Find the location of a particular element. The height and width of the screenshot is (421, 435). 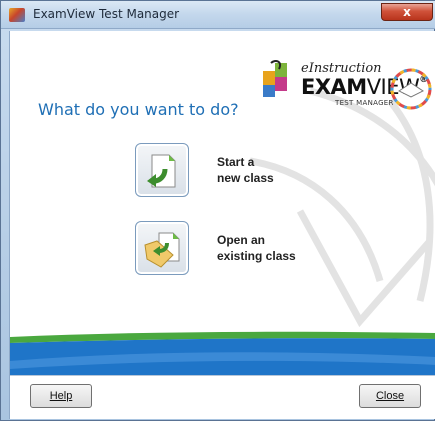

color-wheel-icon is located at coordinates (411, 89).